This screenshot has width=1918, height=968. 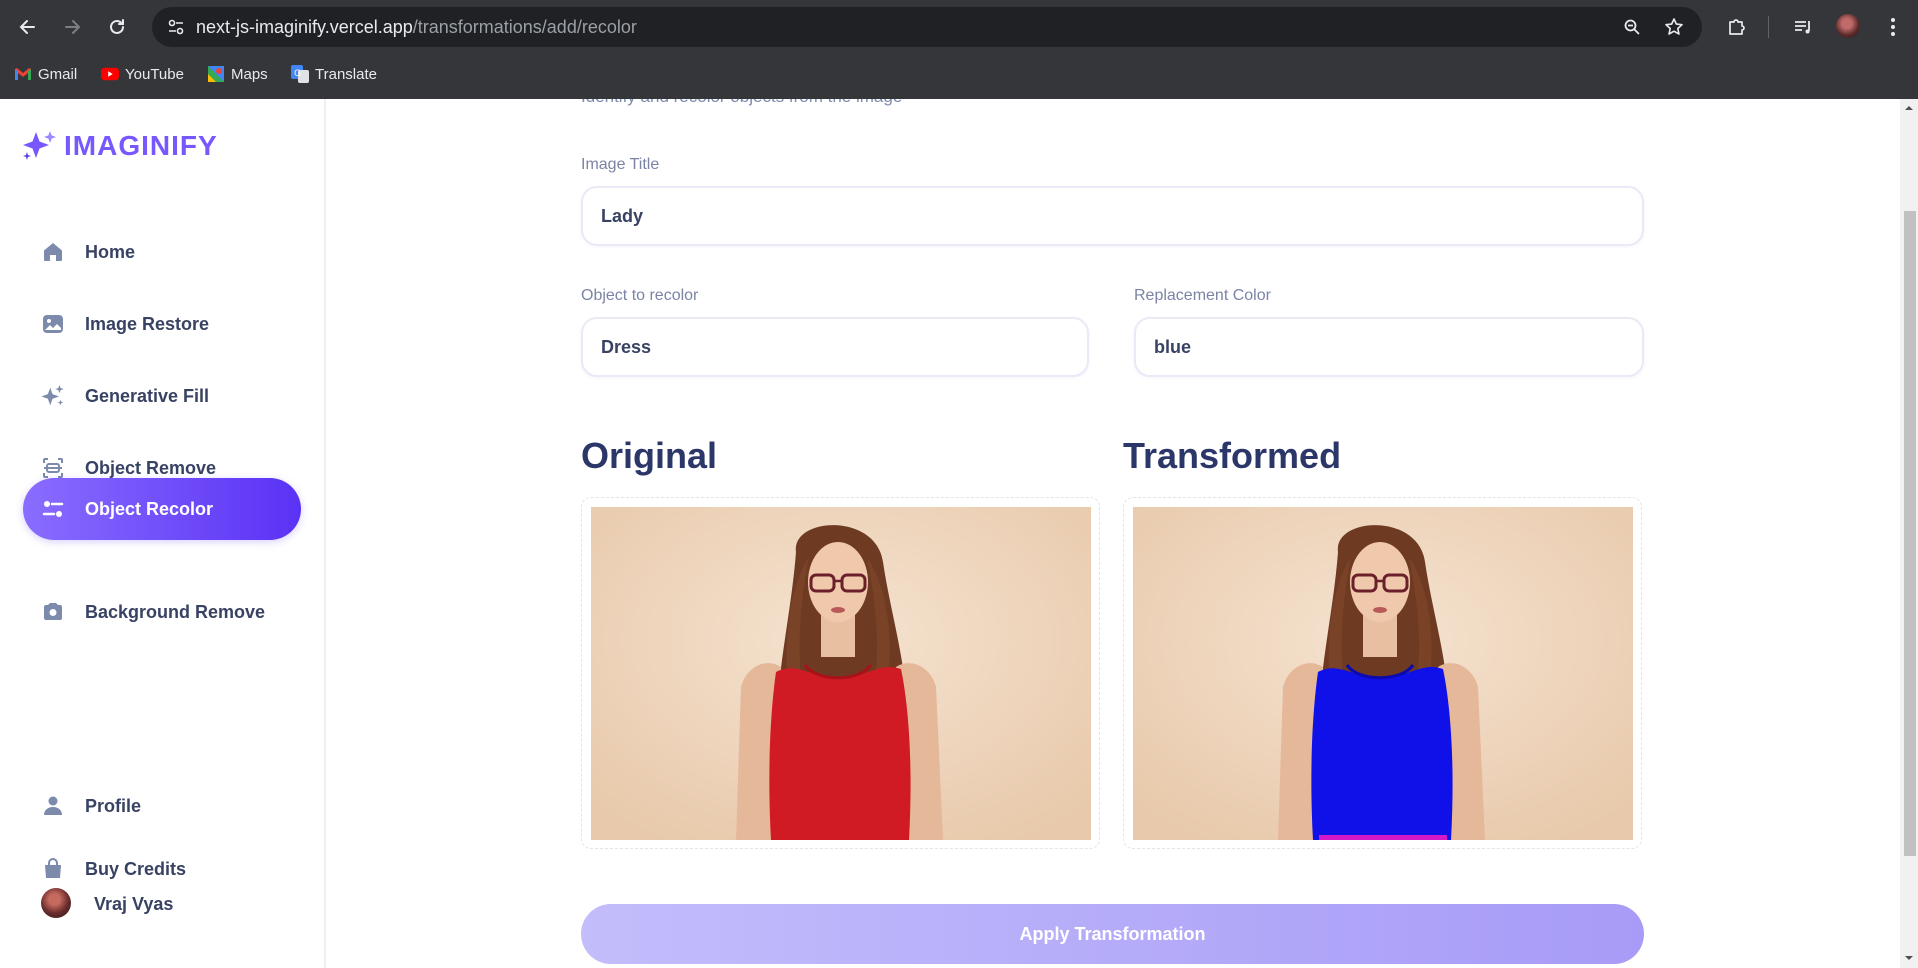 I want to click on svg-text: G, so click(x=297, y=74).